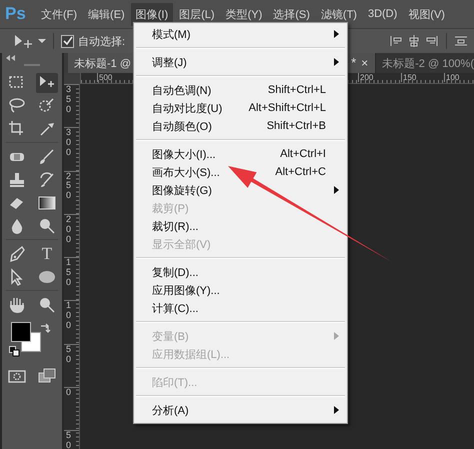 This screenshot has width=474, height=449. Describe the element at coordinates (67, 41) in the screenshot. I see `auto-select-checkbox` at that location.